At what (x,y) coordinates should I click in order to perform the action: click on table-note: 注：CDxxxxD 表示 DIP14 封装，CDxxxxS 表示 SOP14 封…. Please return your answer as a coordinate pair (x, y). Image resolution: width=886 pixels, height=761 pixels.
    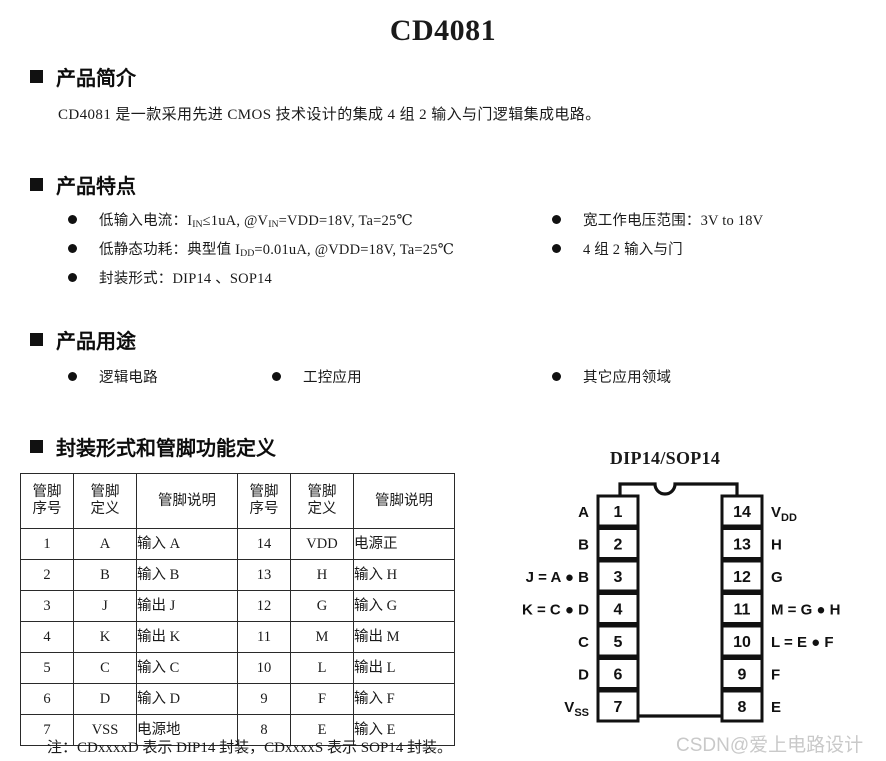
    Looking at the image, I should click on (250, 748).